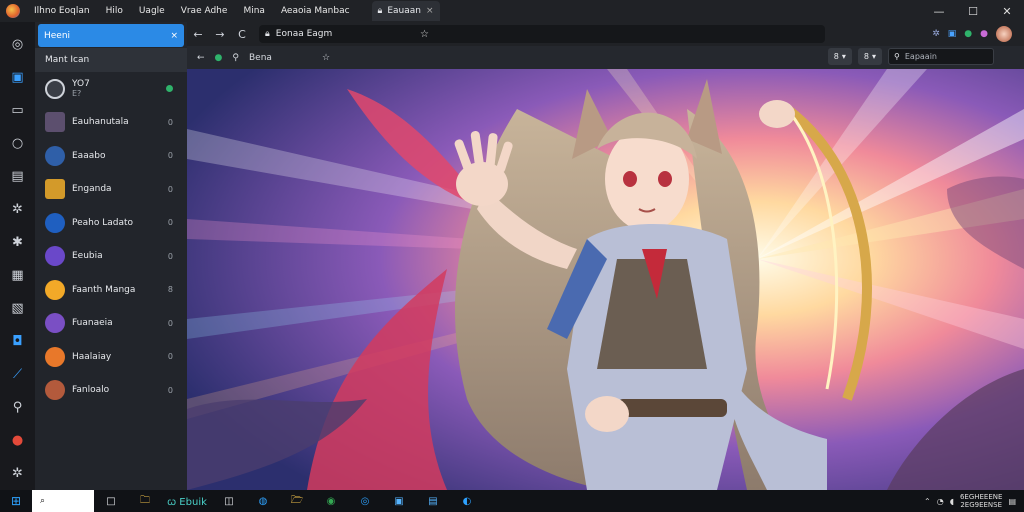 The width and height of the screenshot is (1024, 512). Describe the element at coordinates (17, 407) in the screenshot. I see `search-icon: ⚲` at that location.